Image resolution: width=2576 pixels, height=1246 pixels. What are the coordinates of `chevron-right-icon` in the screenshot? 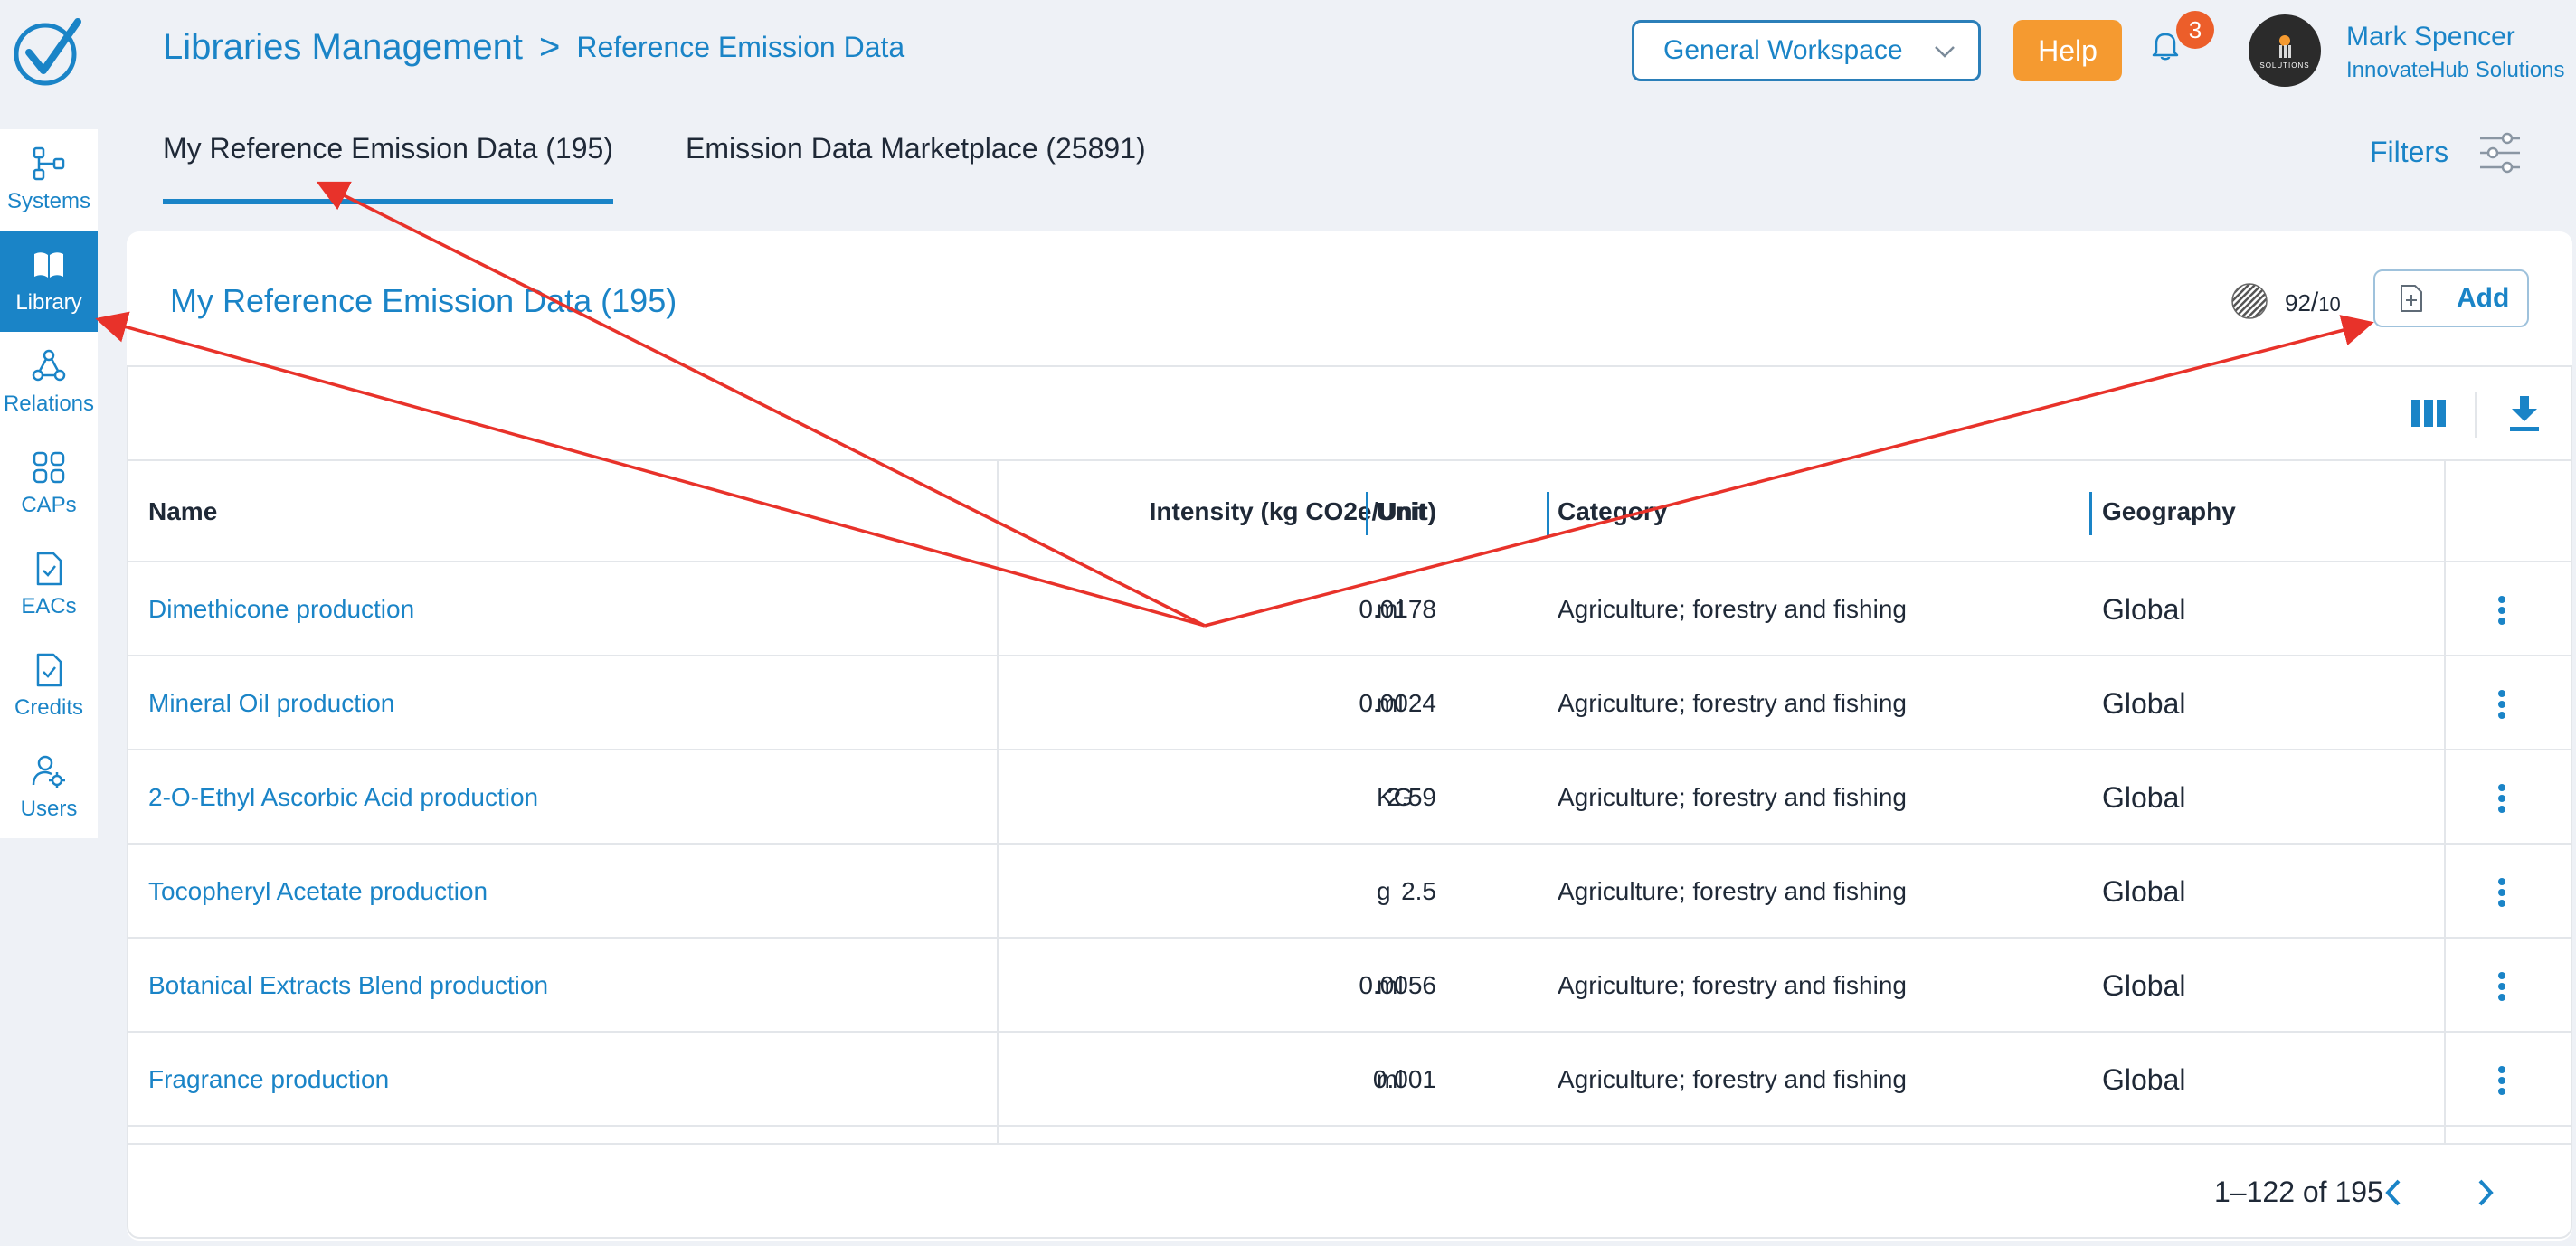 It's located at (2485, 1193).